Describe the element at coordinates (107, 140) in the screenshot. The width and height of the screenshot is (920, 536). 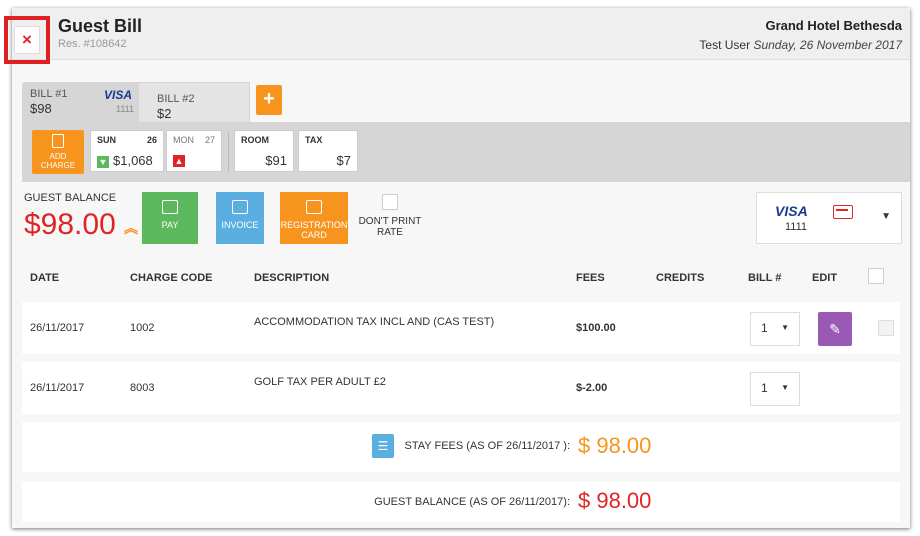
I see `day-label: SUN` at that location.